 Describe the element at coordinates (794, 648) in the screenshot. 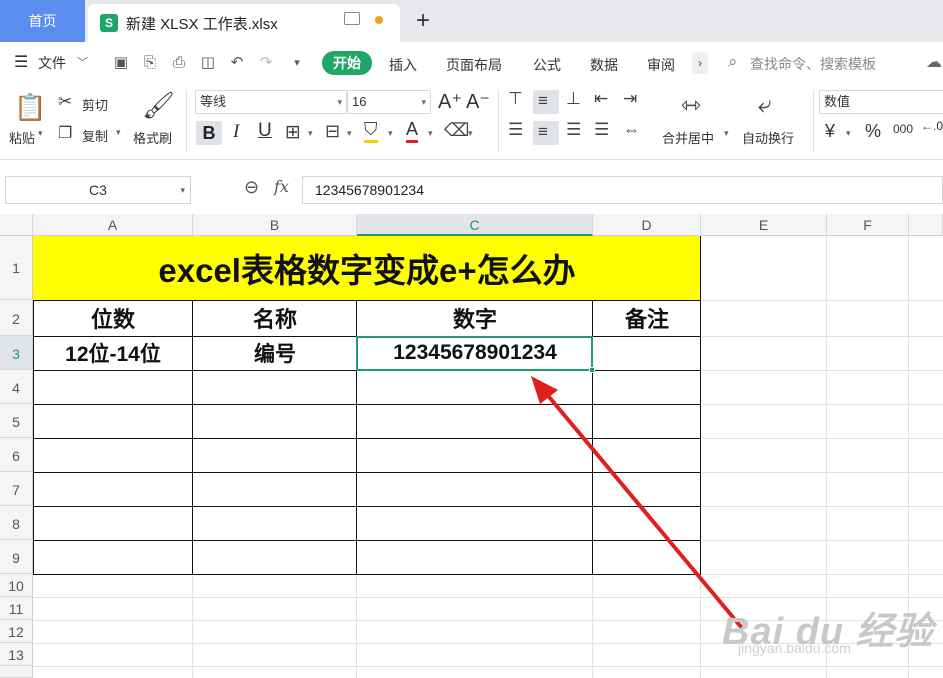

I see `baidu-watermark-url: jingyan.baidu.com` at that location.